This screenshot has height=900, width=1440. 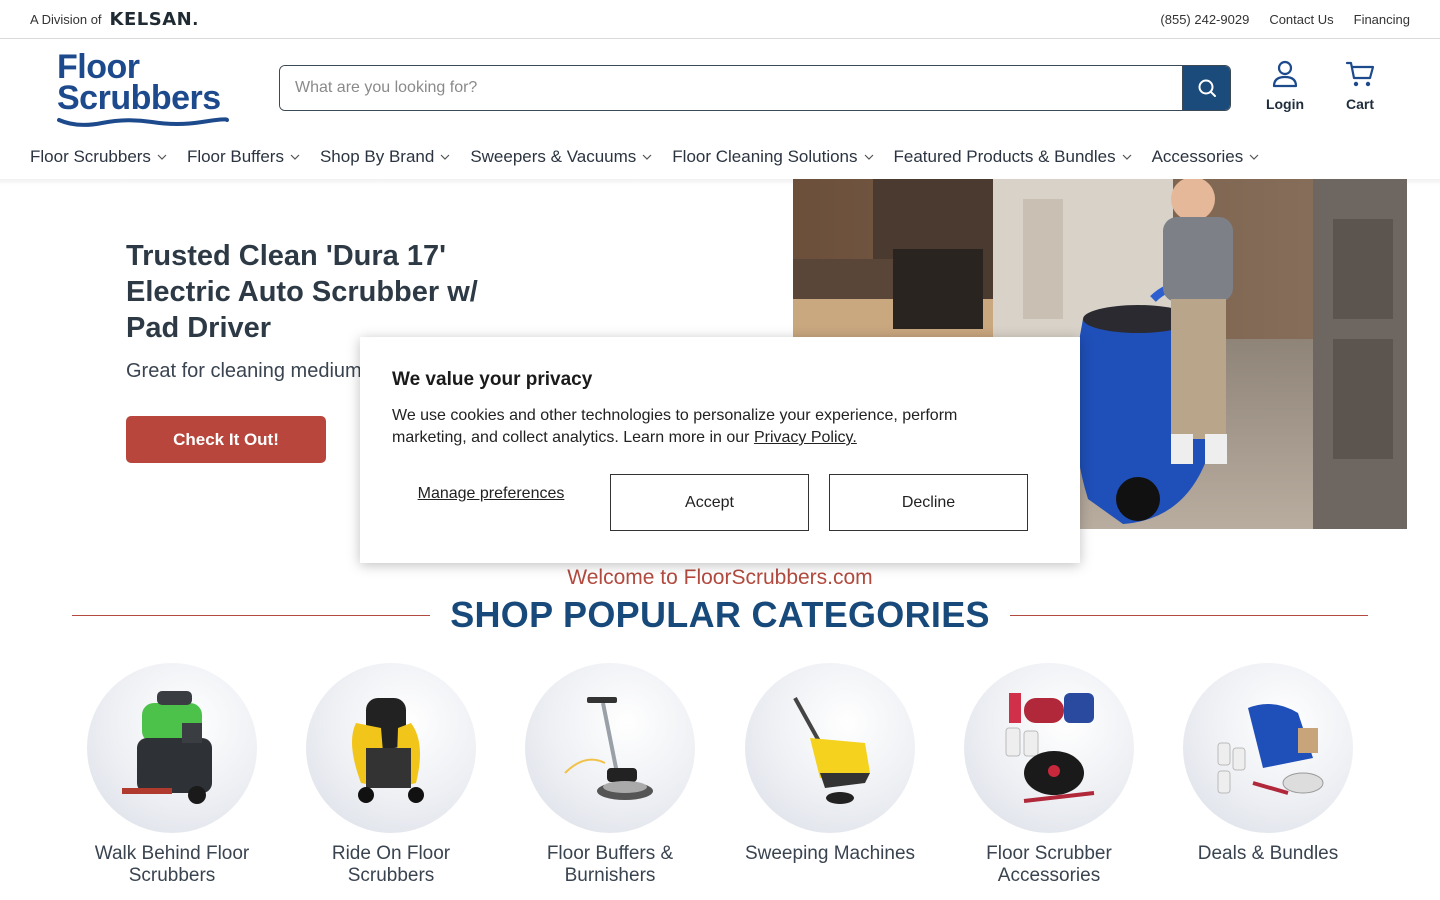 I want to click on category-deals-bundles: Deals & Bundles, so click(x=1268, y=764).